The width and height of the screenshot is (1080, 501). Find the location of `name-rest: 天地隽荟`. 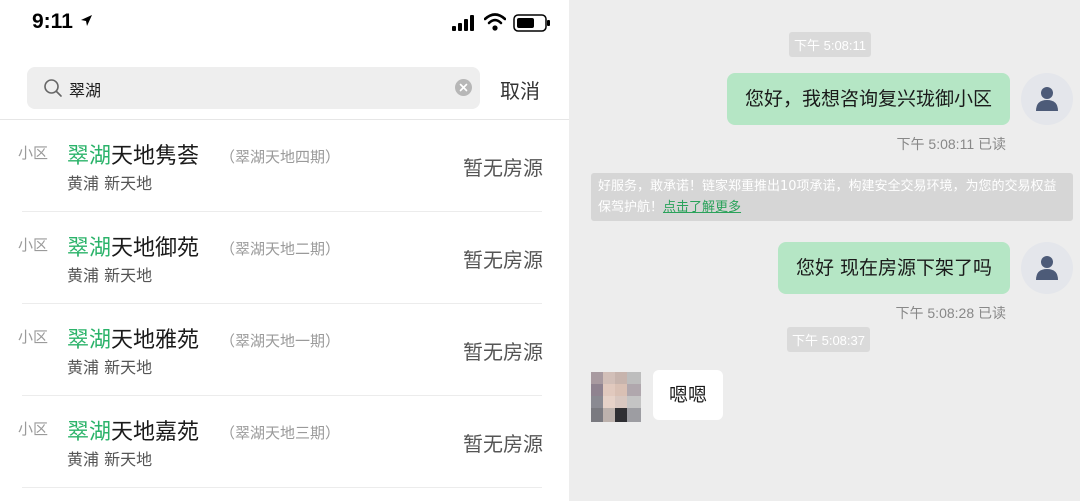

name-rest: 天地隽荟 is located at coordinates (155, 156).